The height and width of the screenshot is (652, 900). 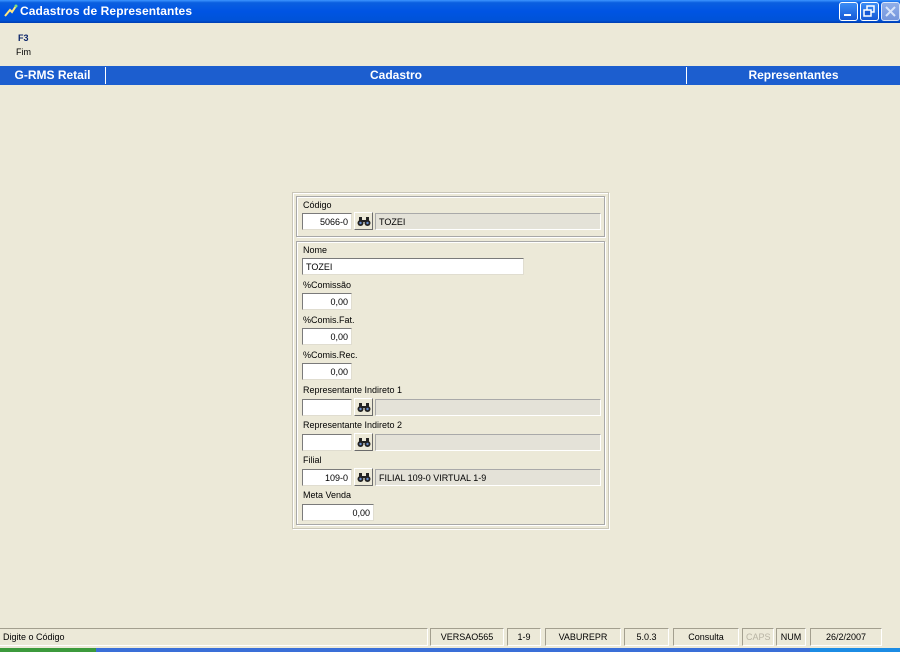 I want to click on comis-rec-label: %Comis.Rec., so click(x=330, y=355).